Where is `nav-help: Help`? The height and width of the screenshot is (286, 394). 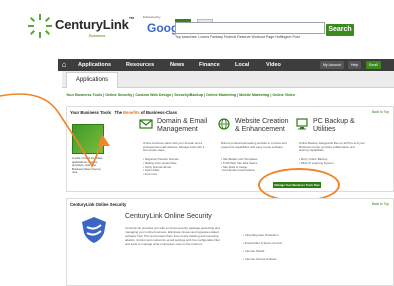 nav-help: Help is located at coordinates (355, 65).